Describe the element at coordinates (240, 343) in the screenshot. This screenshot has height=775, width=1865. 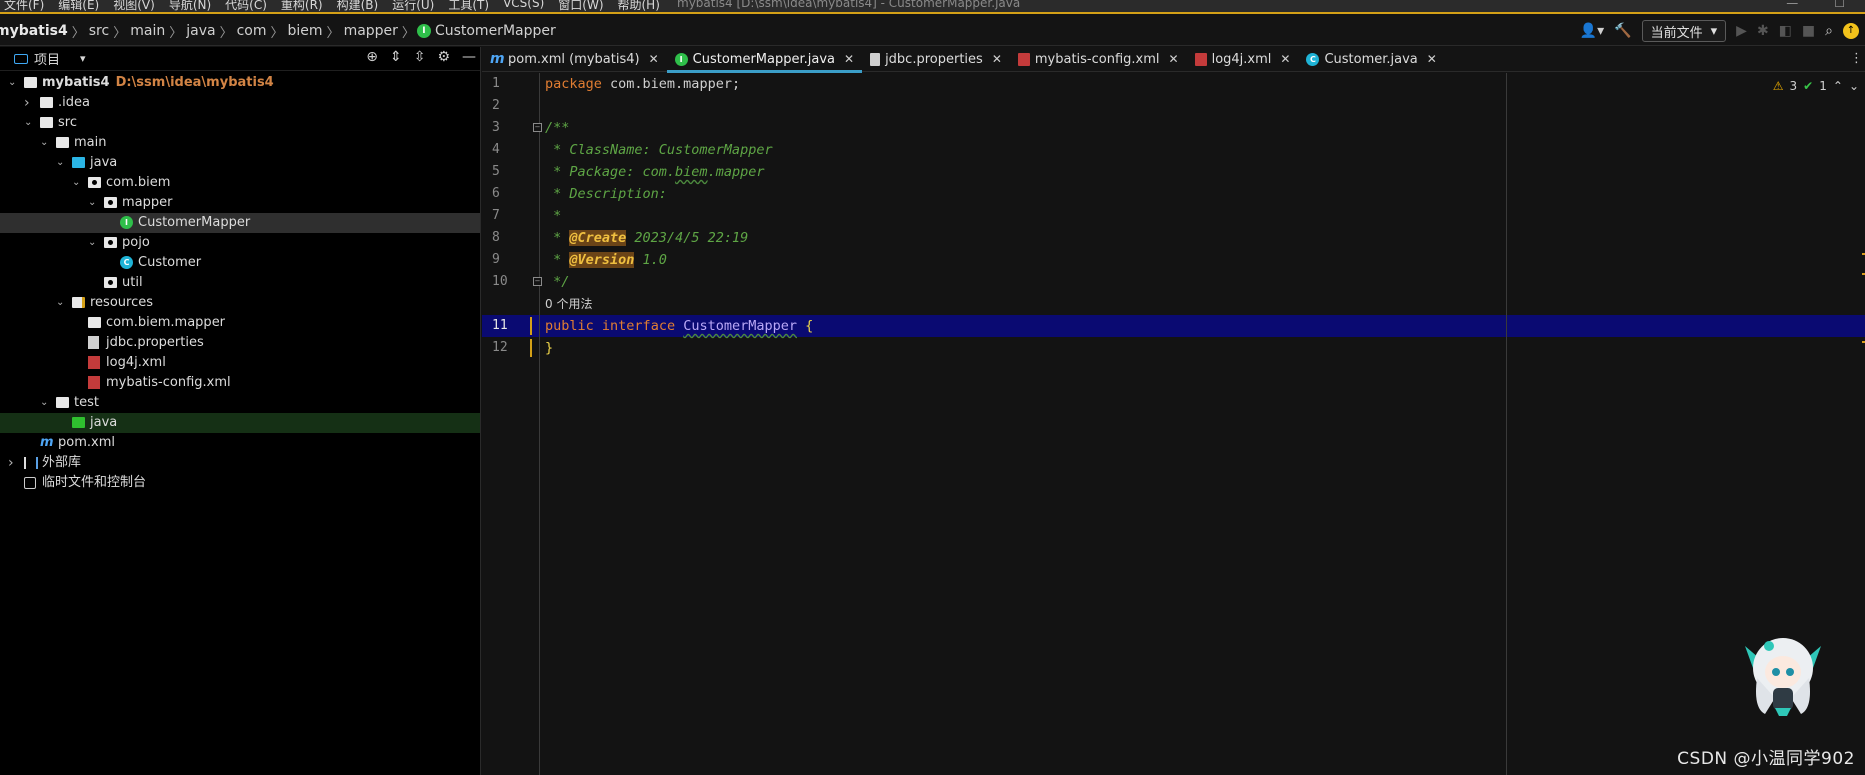
I see `tree-item: jdbc.properties` at that location.